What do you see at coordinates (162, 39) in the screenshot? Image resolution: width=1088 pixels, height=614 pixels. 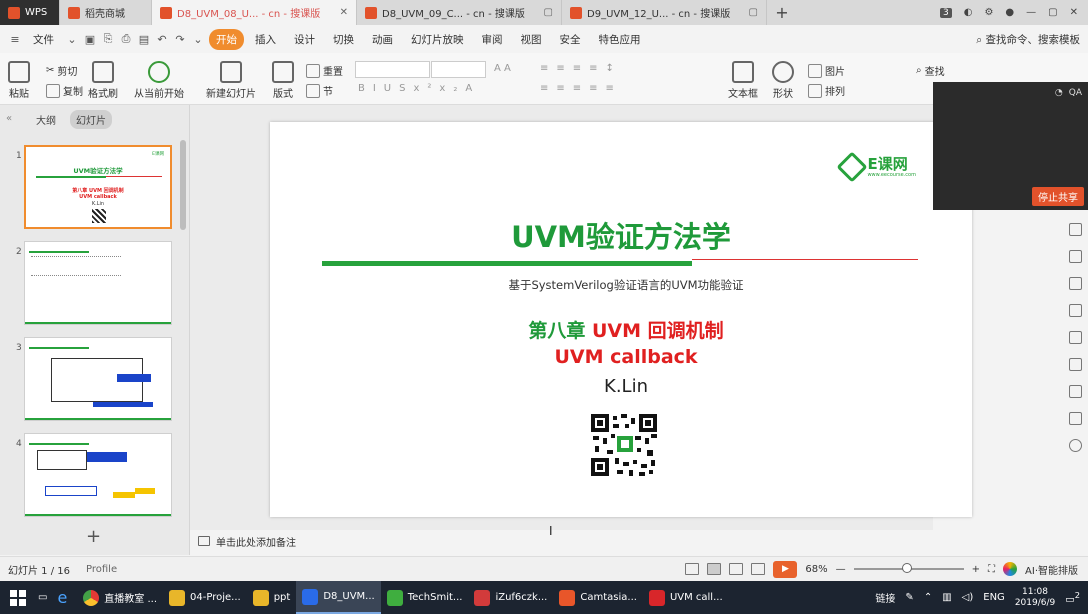 I see `undo-icon: ↶` at bounding box center [162, 39].